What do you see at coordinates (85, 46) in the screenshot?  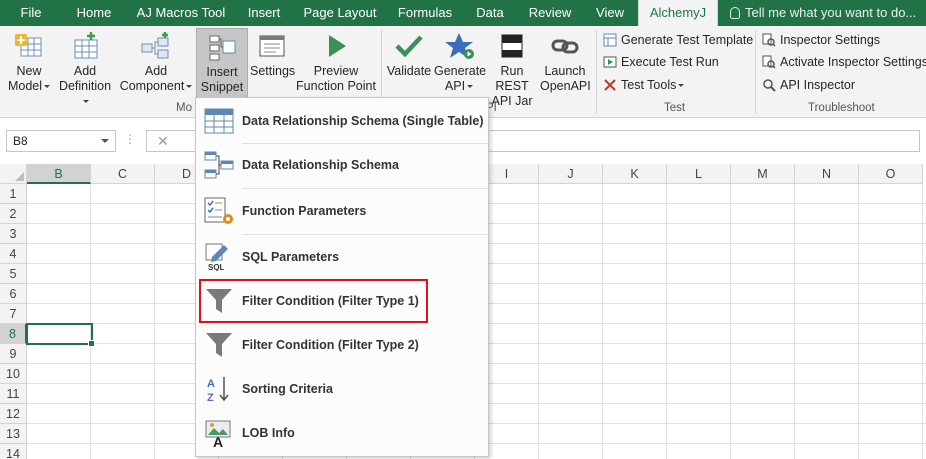 I see `add-definition-icon` at bounding box center [85, 46].